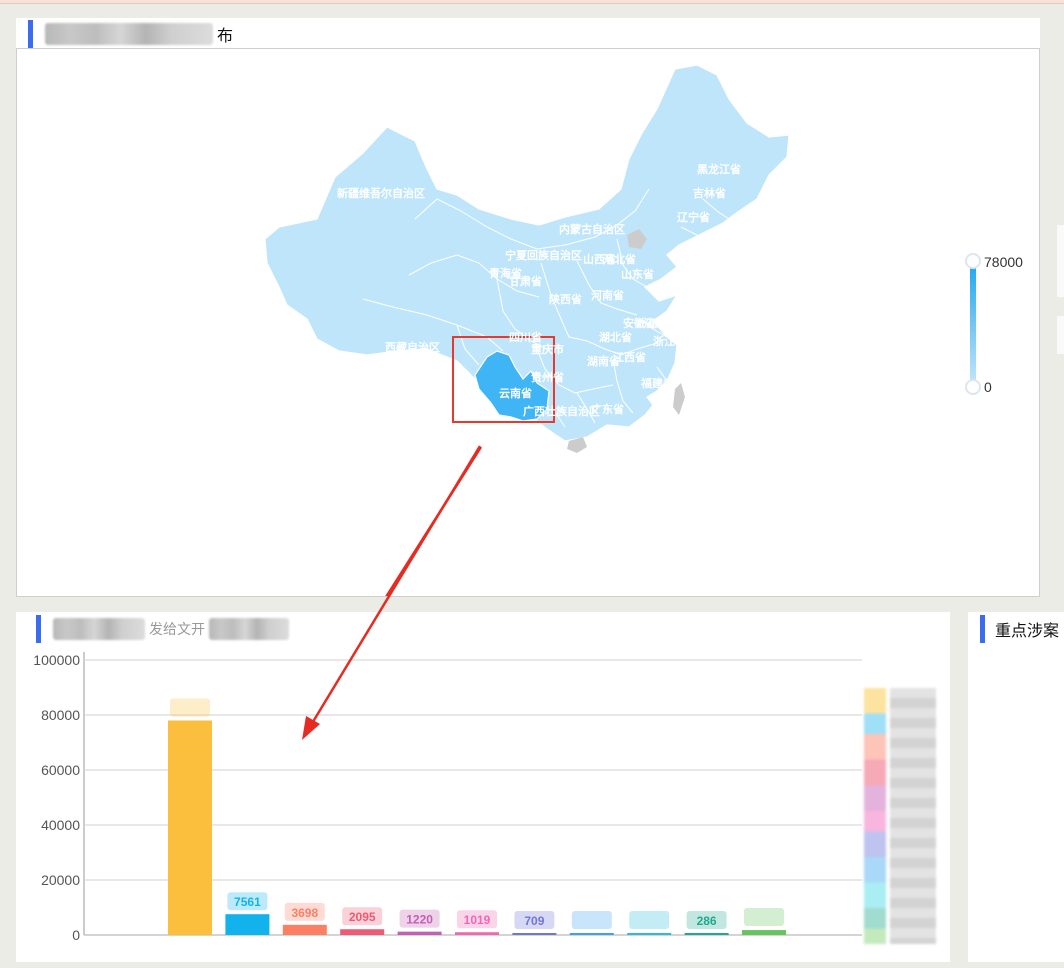 Image resolution: width=1064 pixels, height=968 pixels. Describe the element at coordinates (60, 825) in the screenshot. I see `y-tick-label: 40000` at that location.